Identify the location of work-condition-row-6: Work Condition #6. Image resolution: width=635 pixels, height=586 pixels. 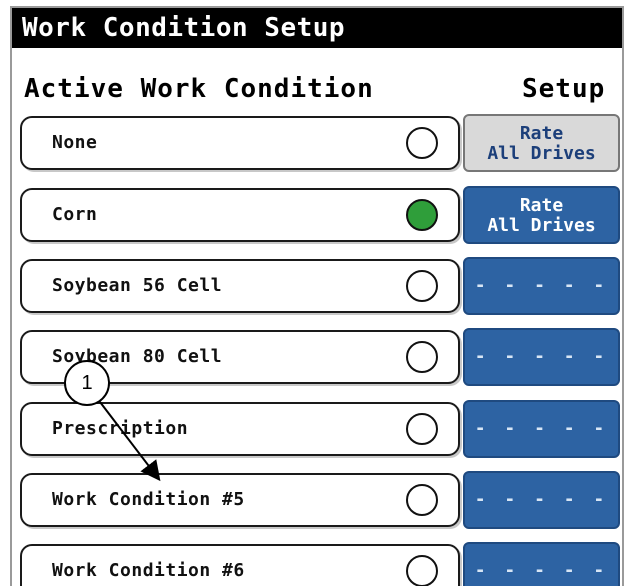
(240, 565).